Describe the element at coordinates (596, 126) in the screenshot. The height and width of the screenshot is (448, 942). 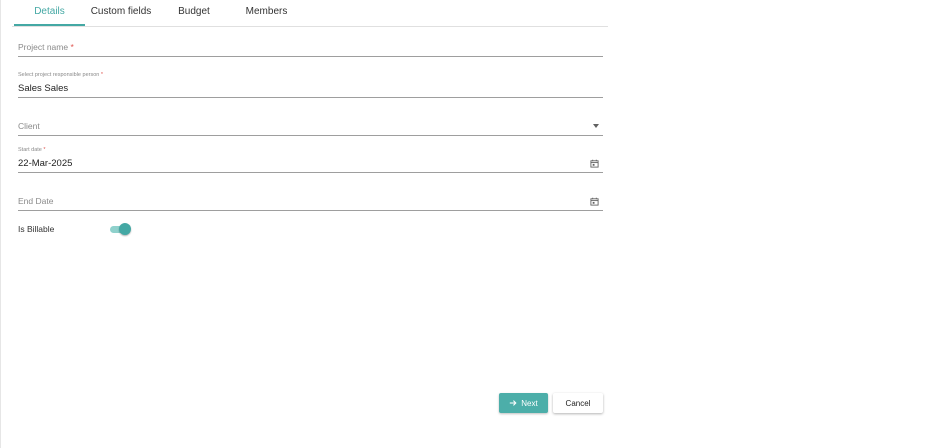
I see `chevron-down-icon` at that location.